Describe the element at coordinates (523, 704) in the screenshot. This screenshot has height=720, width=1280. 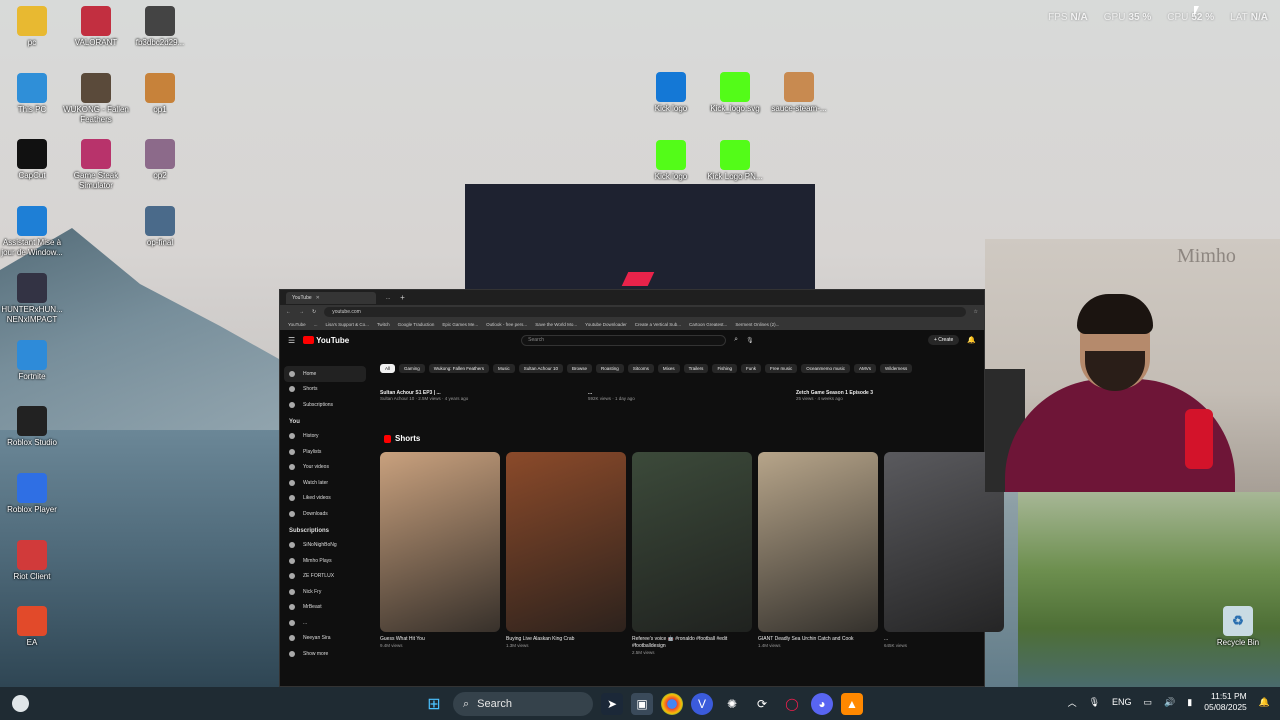
I see `taskbar-search: ⌕ Search` at that location.